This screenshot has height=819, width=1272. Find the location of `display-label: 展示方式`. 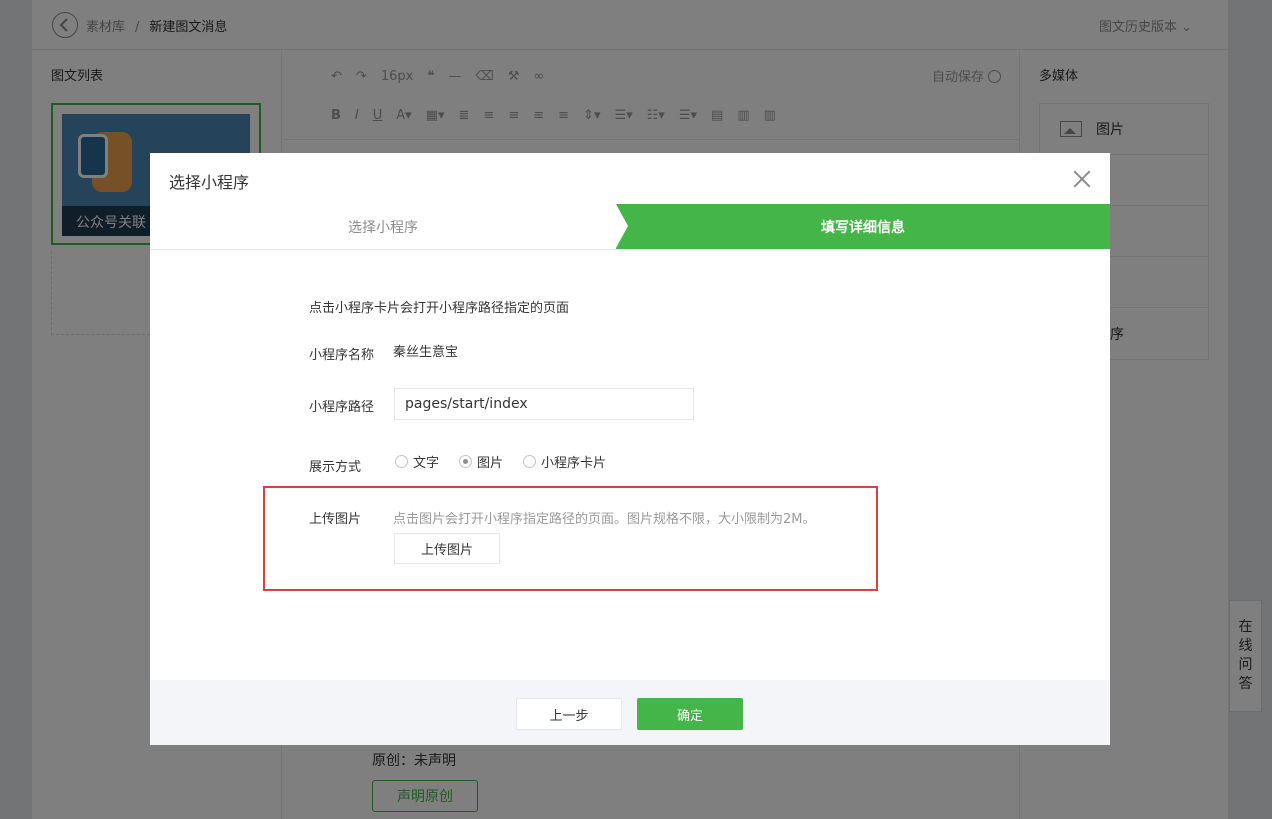

display-label: 展示方式 is located at coordinates (335, 467).